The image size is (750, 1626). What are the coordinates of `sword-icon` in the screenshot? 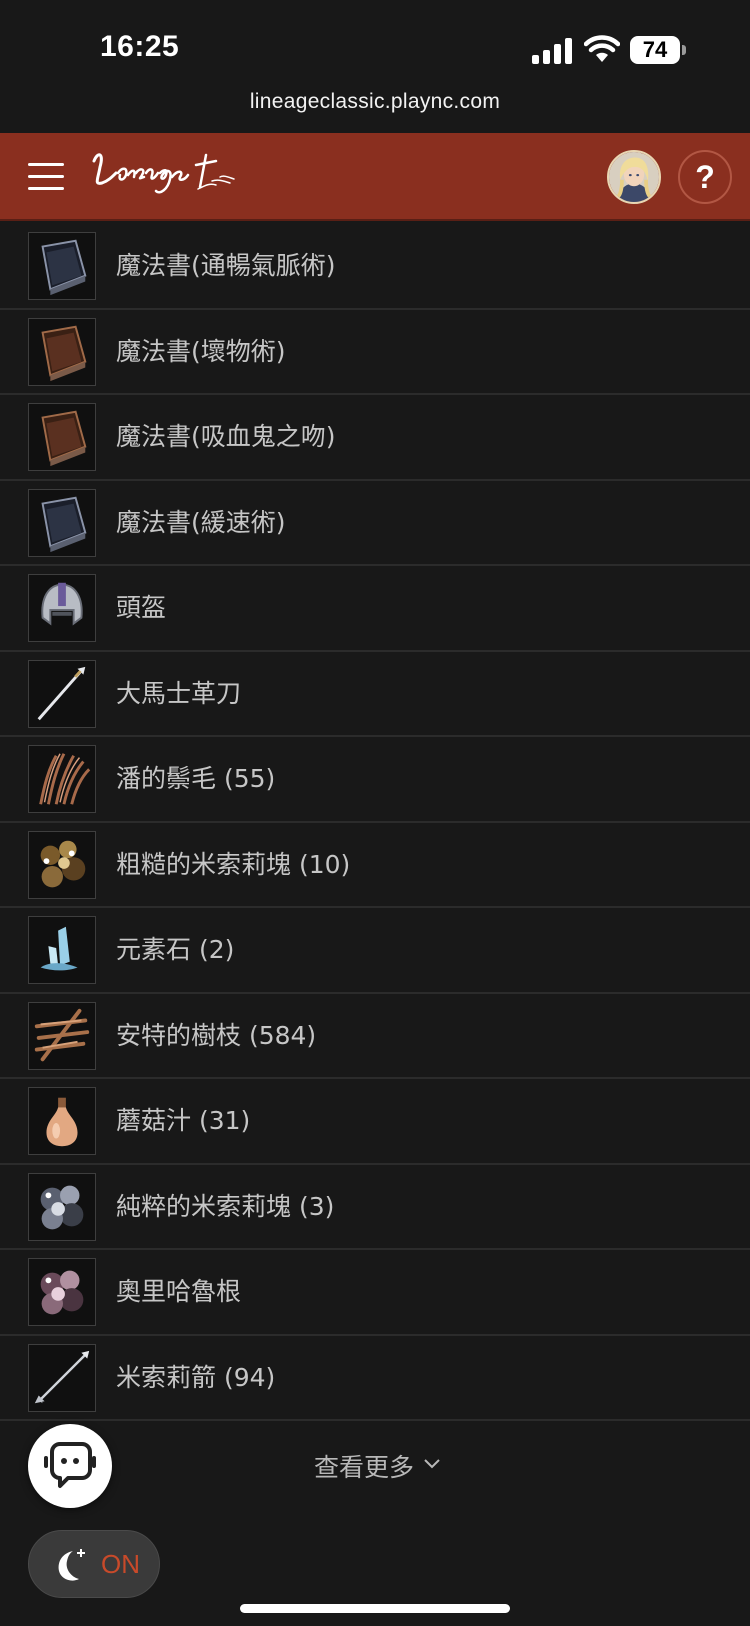 It's located at (62, 693).